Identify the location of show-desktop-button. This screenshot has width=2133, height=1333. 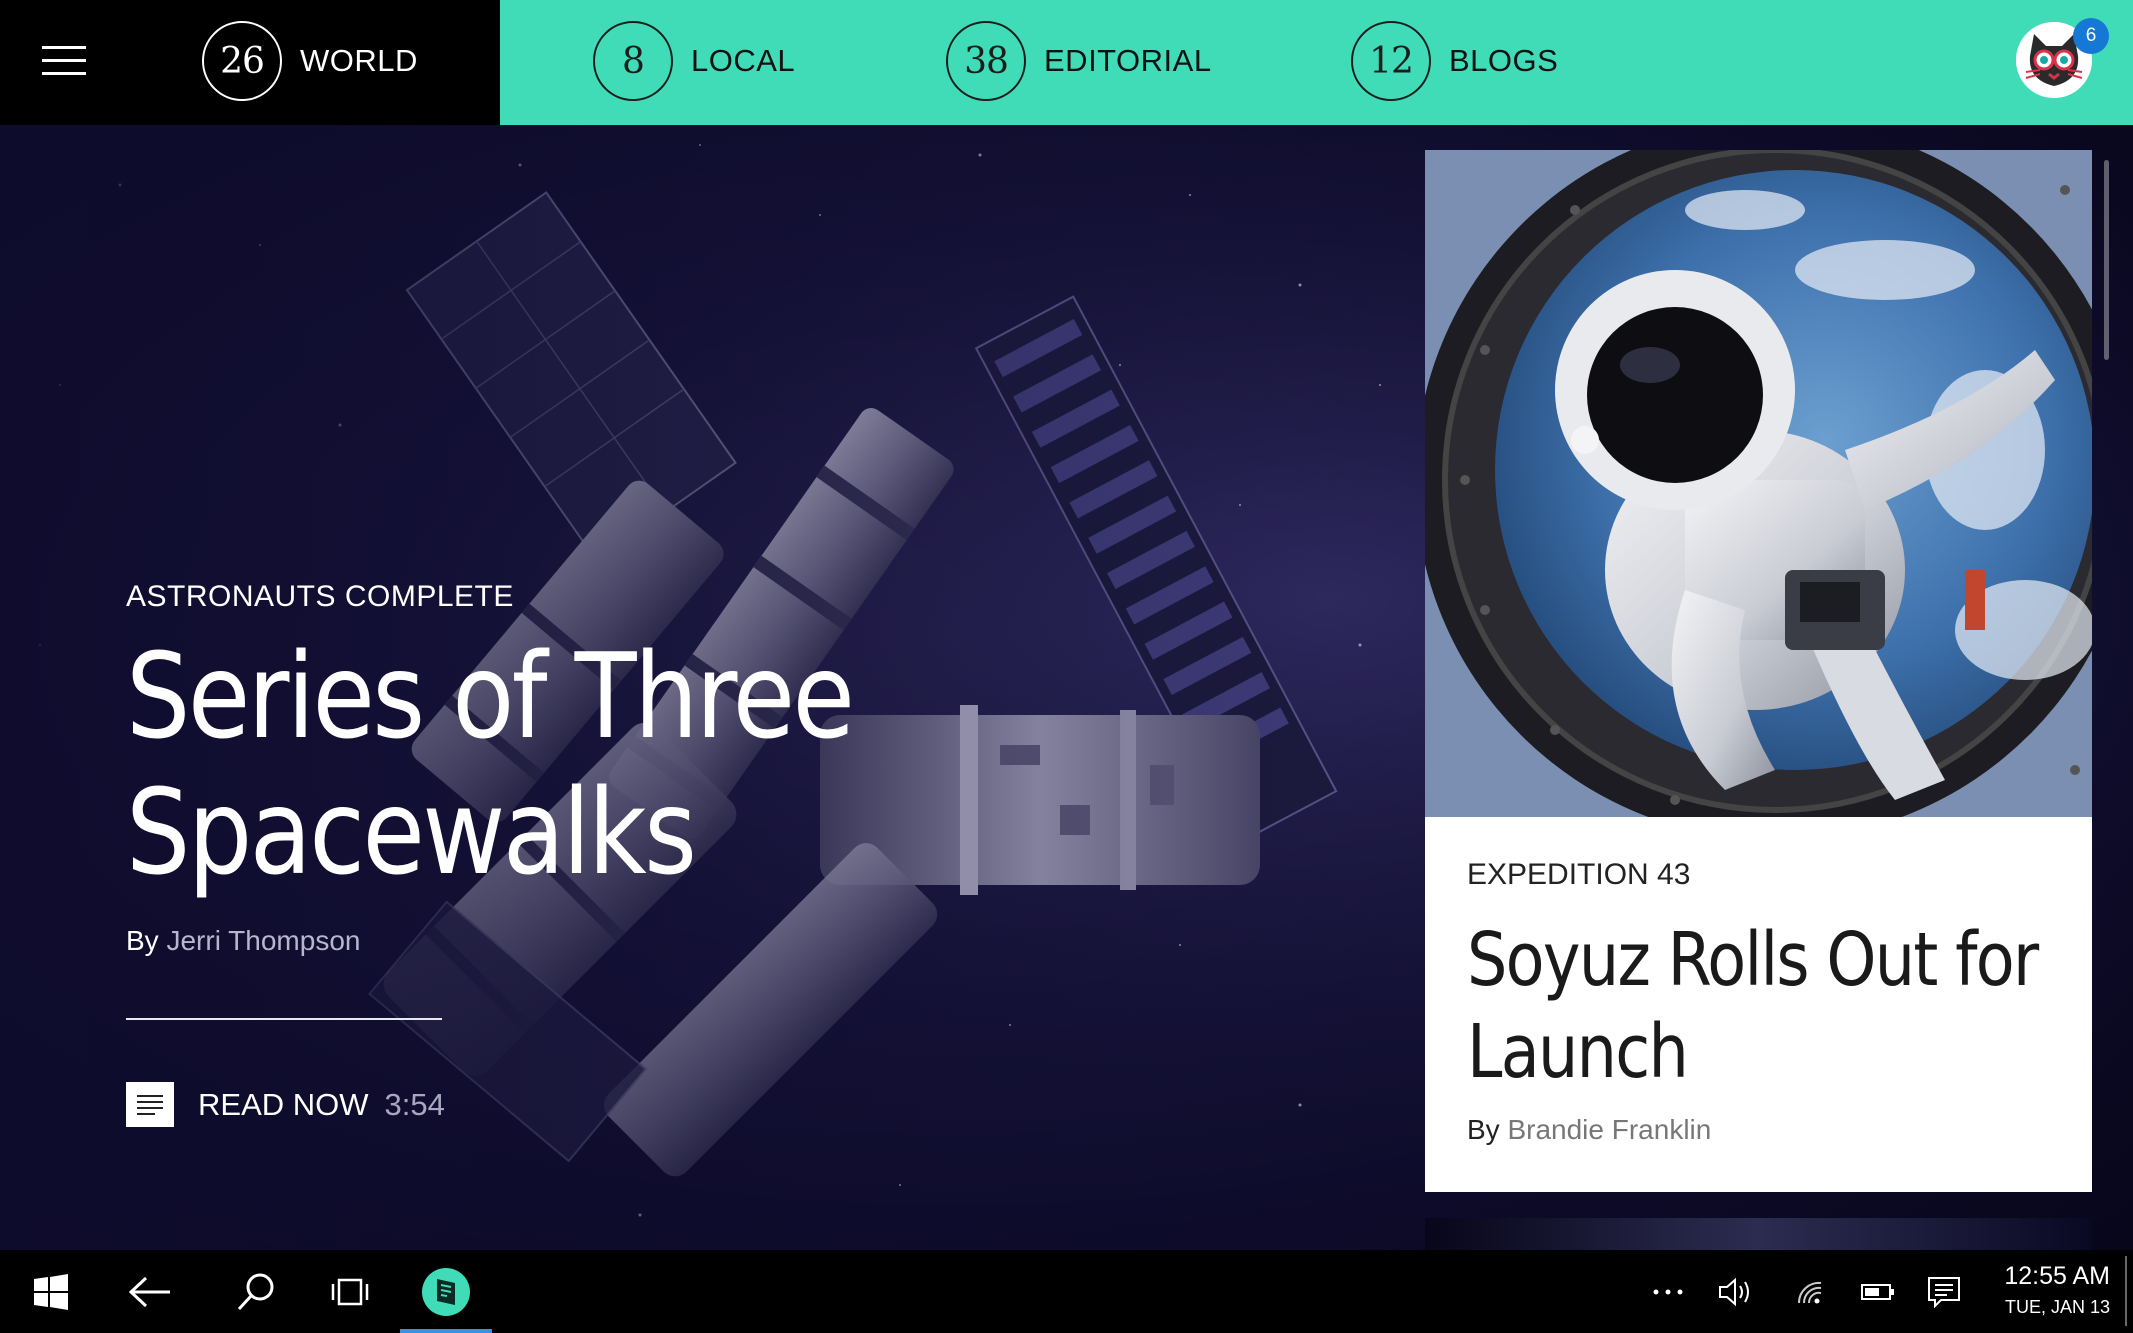
(2126, 1291).